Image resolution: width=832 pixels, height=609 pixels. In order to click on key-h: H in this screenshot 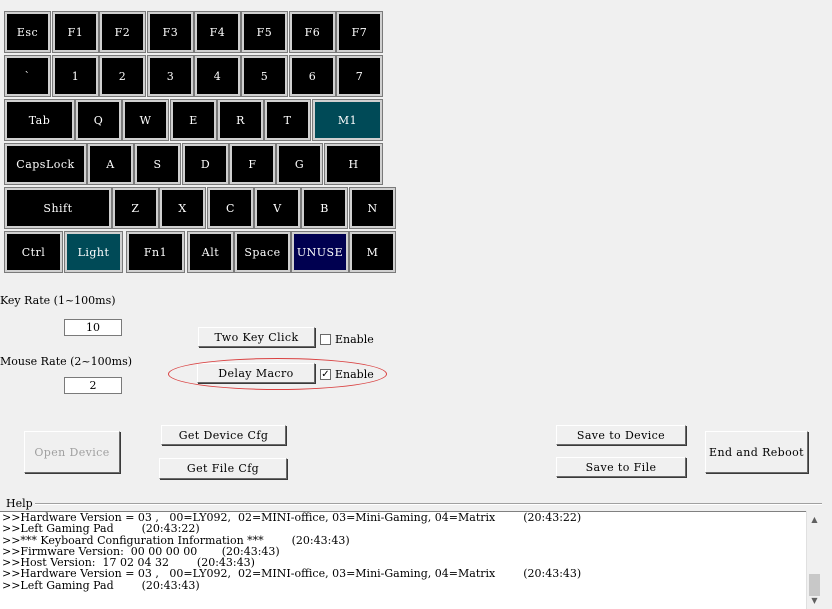, I will do `click(353, 164)`.